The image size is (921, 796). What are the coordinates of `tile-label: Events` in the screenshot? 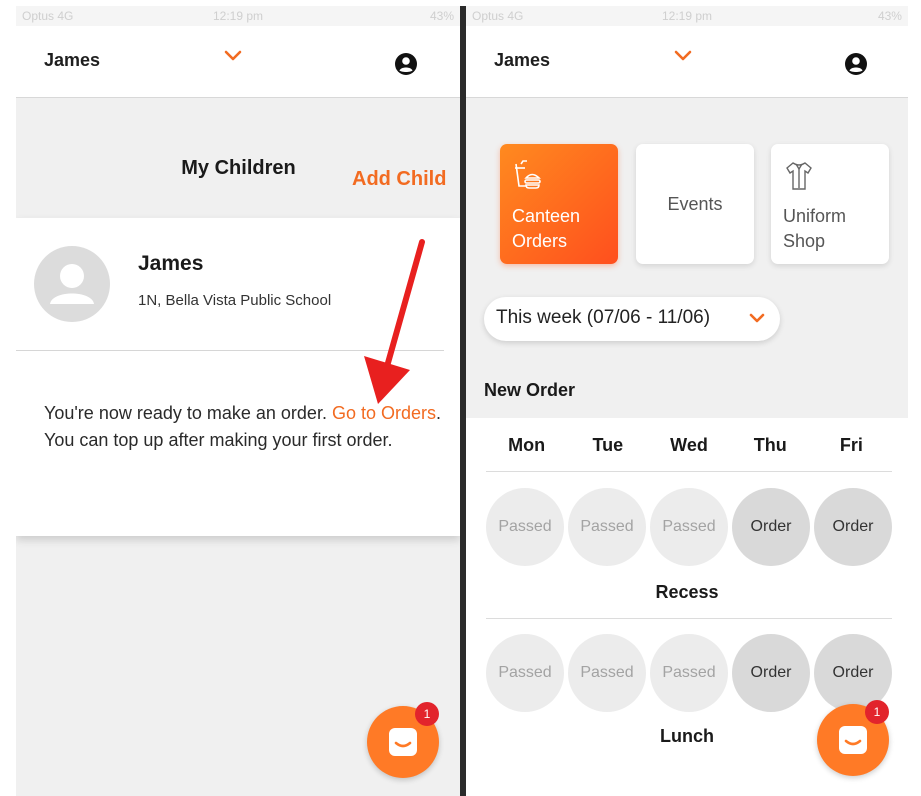 It's located at (695, 204).